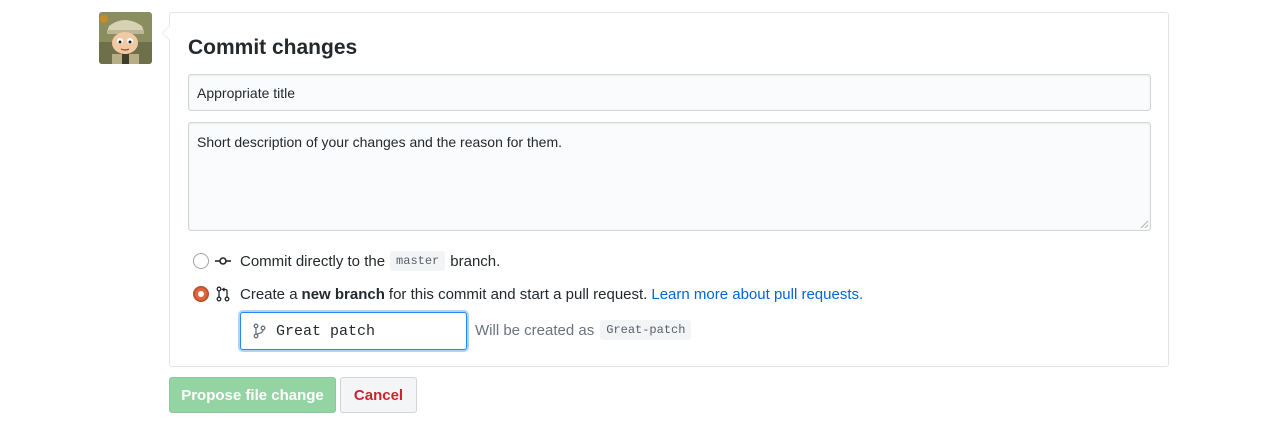  Describe the element at coordinates (418, 261) in the screenshot. I see `master-branch-label: master` at that location.